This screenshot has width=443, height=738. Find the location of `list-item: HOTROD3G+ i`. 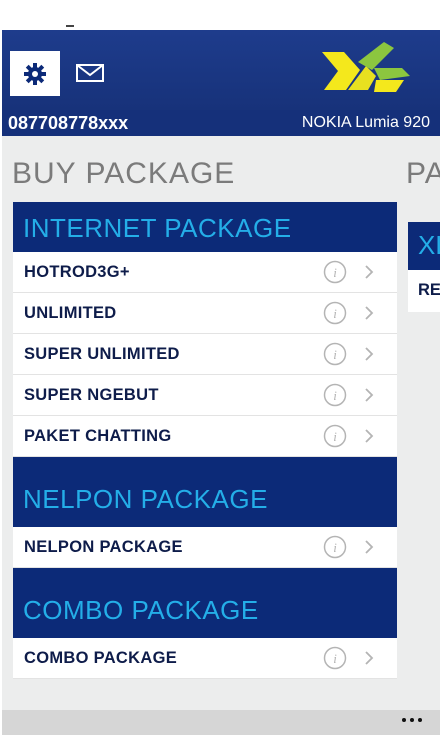

list-item: HOTROD3G+ i is located at coordinates (205, 272).